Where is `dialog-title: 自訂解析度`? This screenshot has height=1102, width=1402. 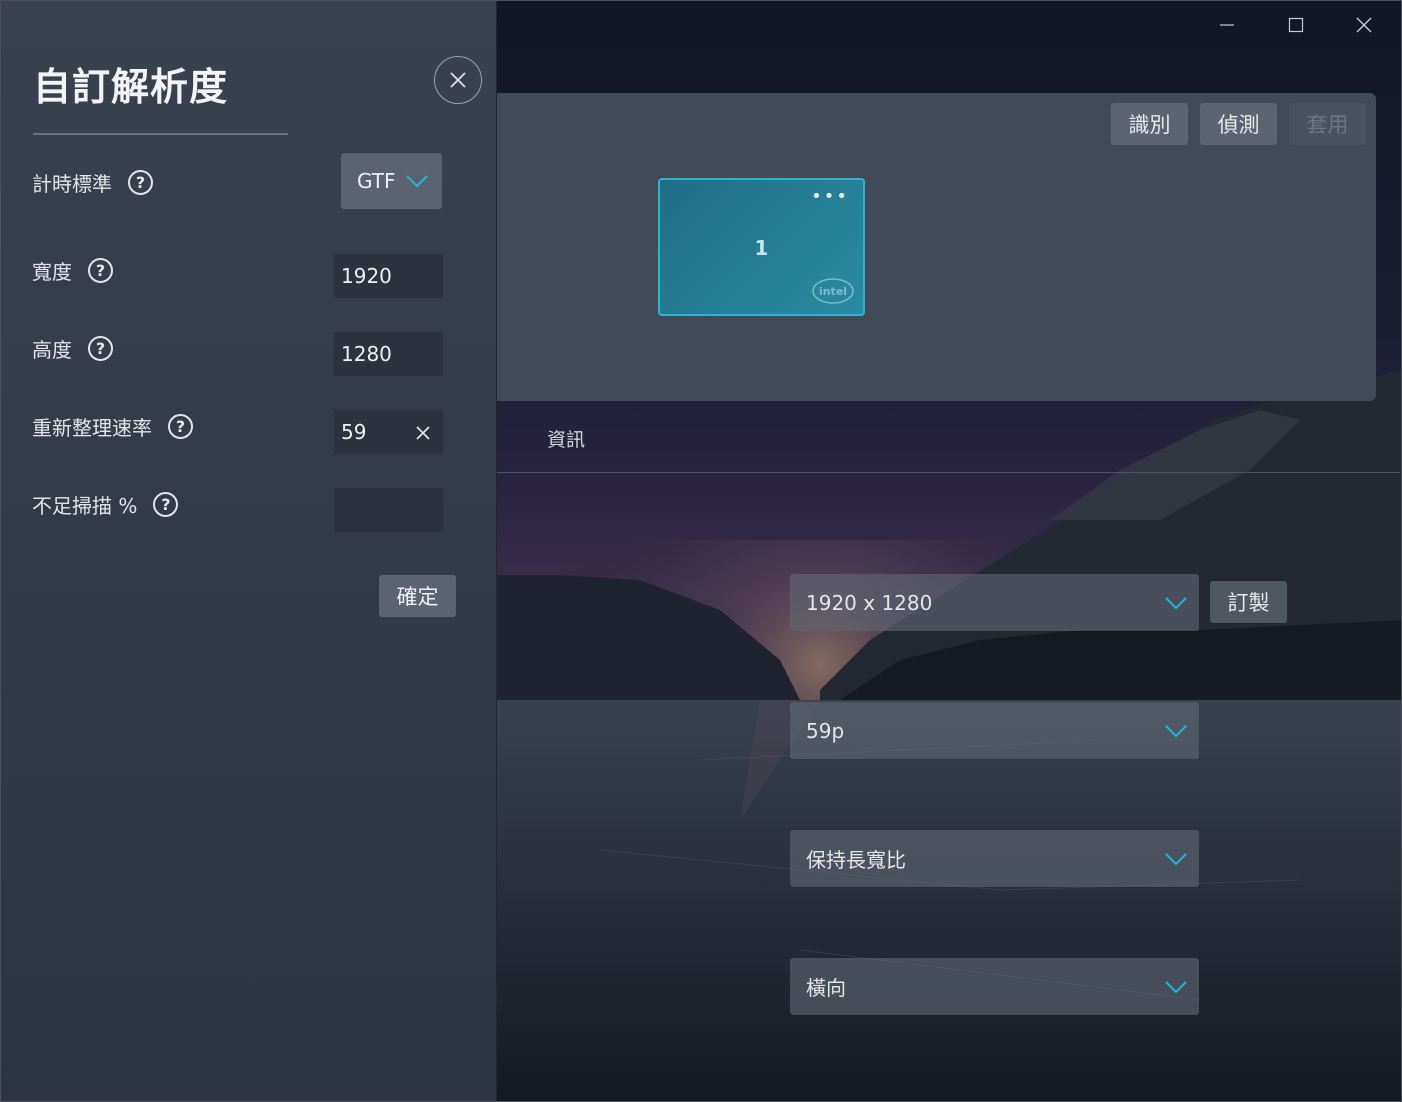
dialog-title: 自訂解析度 is located at coordinates (131, 87).